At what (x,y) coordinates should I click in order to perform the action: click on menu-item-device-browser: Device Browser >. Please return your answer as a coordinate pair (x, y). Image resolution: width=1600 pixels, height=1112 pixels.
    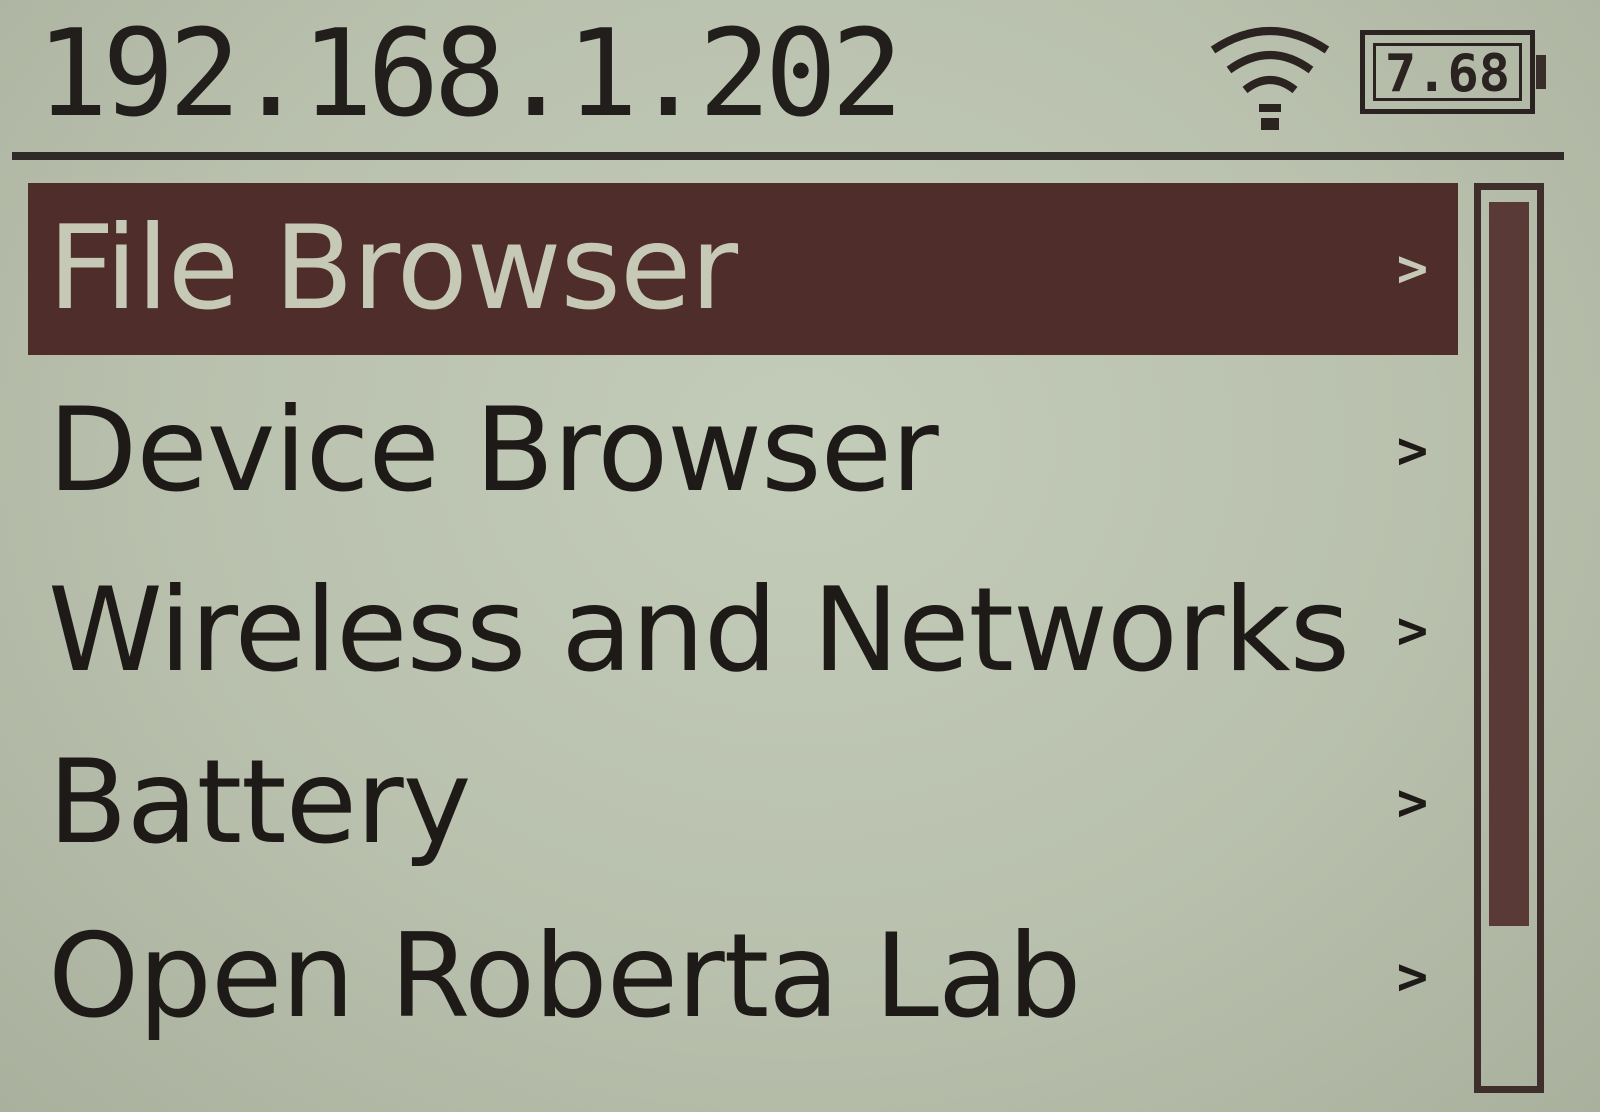
    Looking at the image, I should click on (743, 451).